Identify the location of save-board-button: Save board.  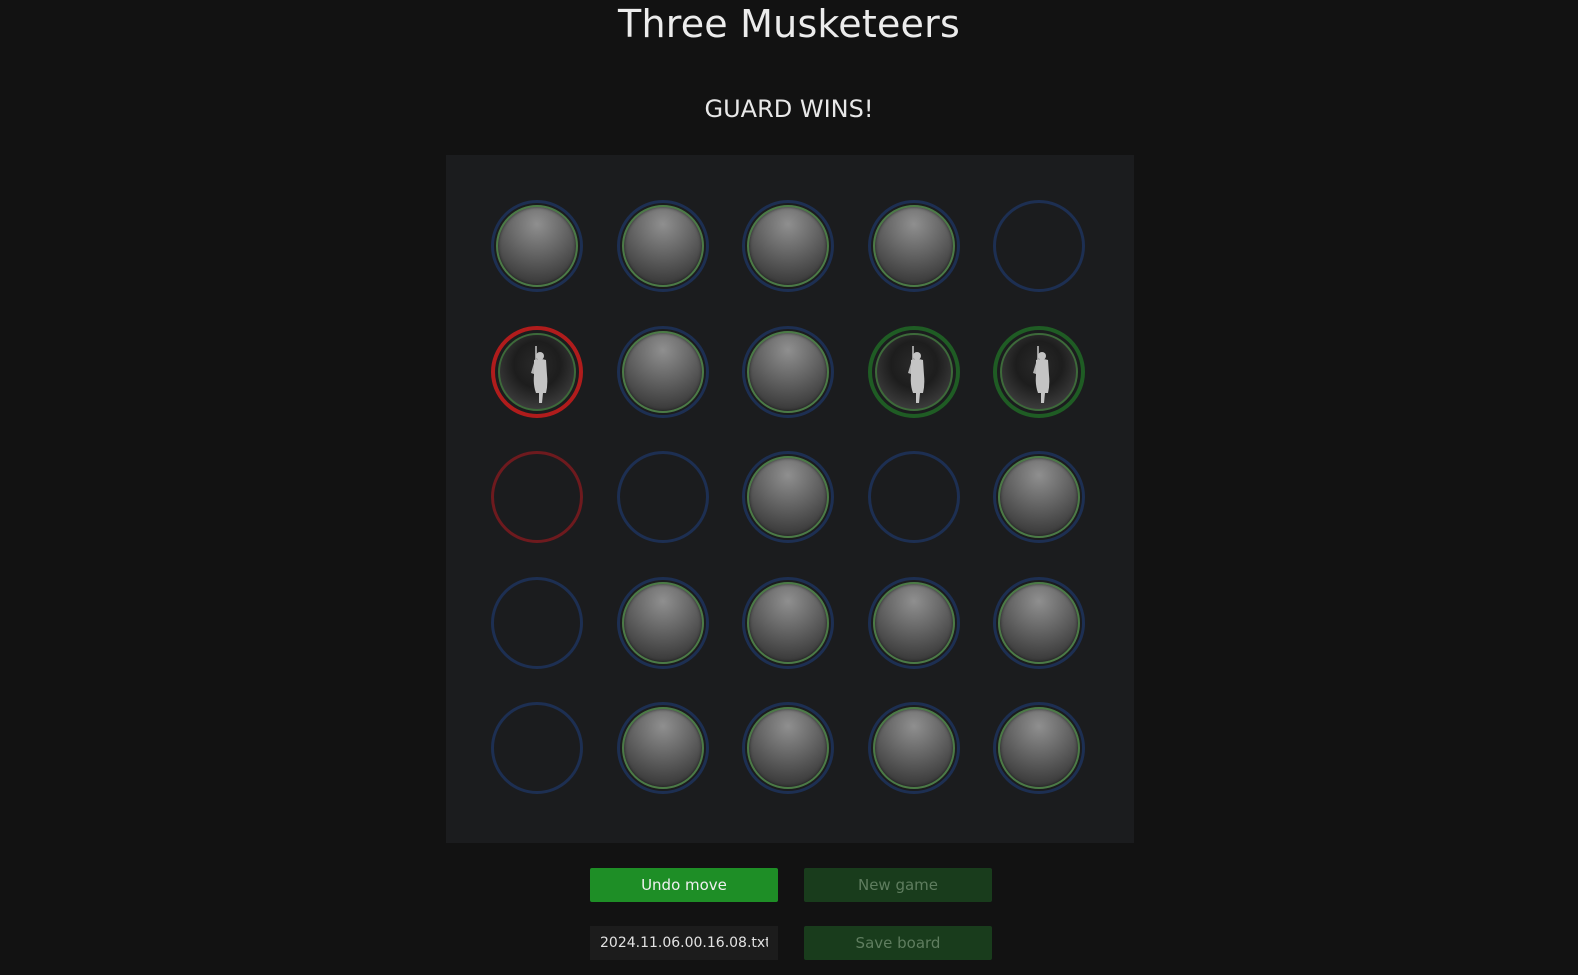
(898, 943).